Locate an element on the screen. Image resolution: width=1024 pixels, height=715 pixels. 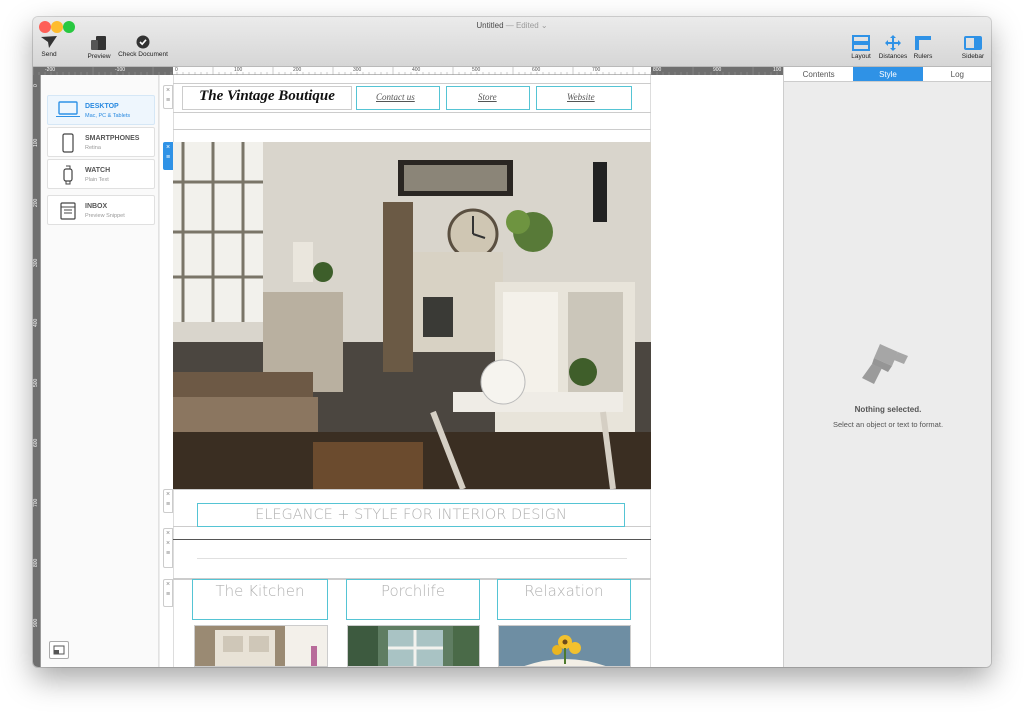
category-kitchen-title: The Kitchen is located at coordinates (260, 599).